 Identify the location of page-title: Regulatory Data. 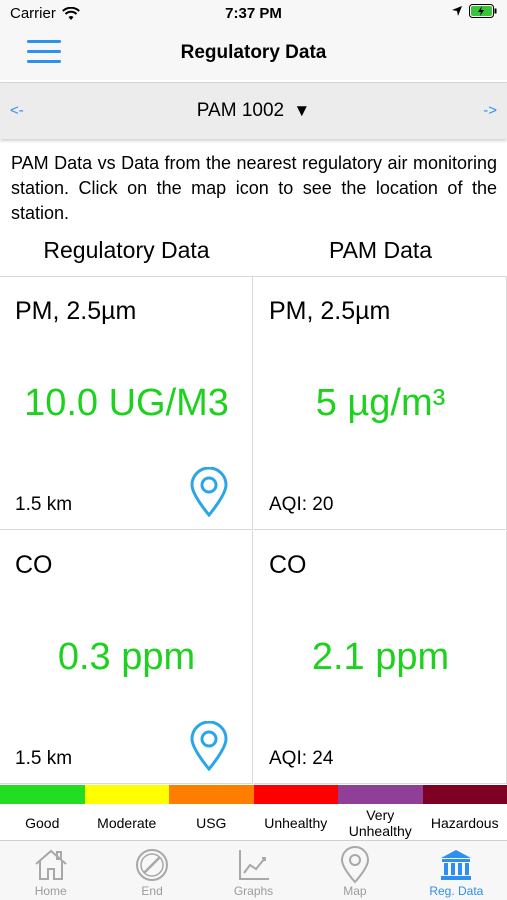
(253, 52).